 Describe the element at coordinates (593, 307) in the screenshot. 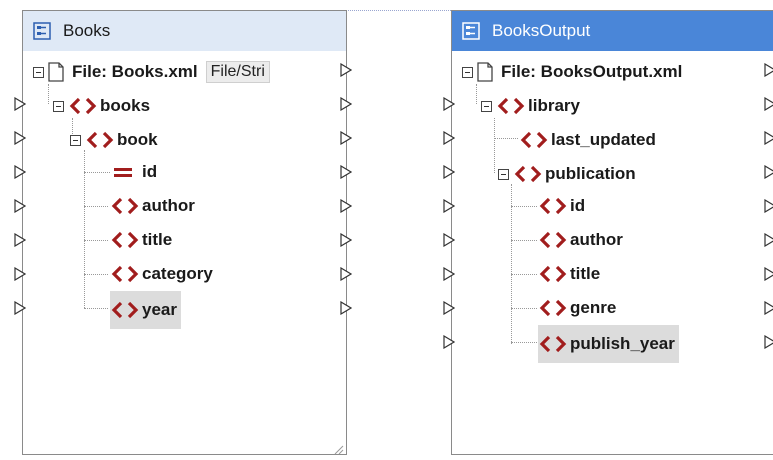

I see `node-label: genre` at that location.